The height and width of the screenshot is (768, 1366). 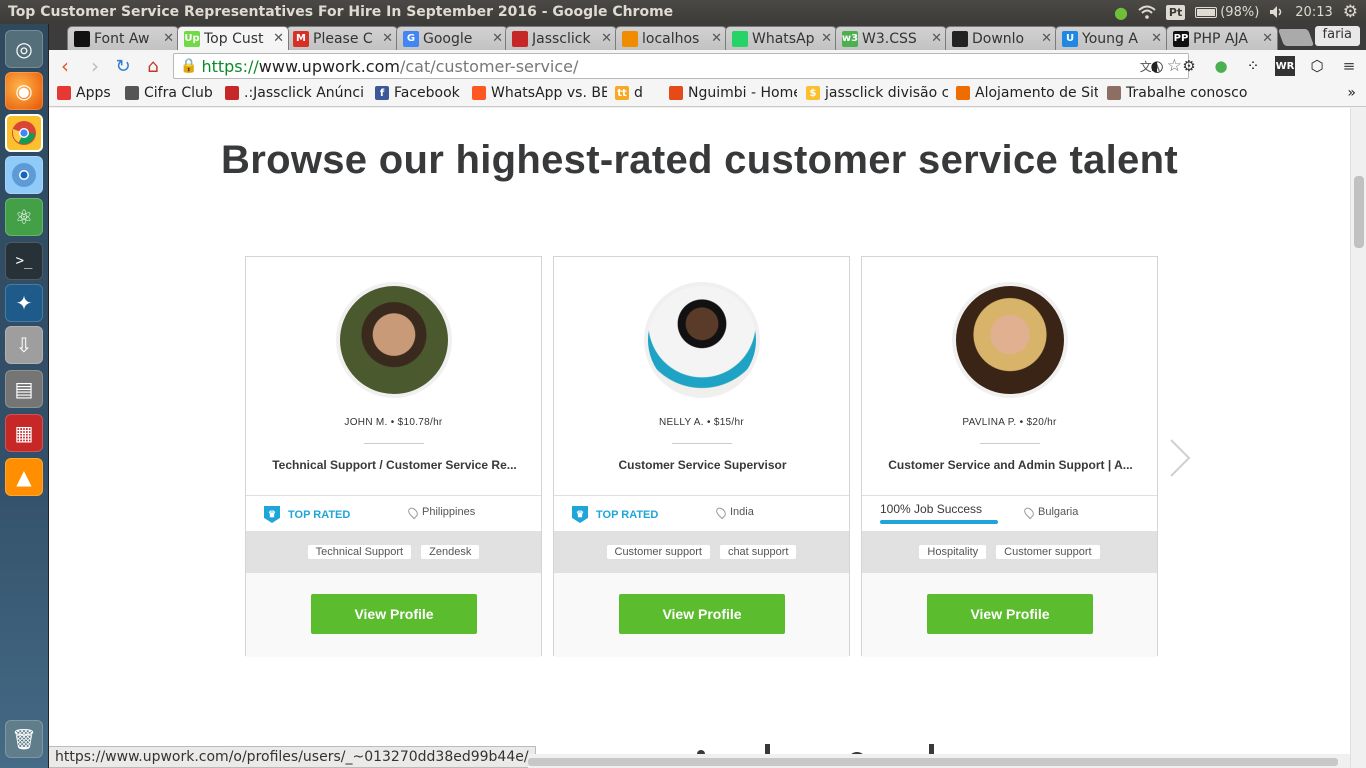 What do you see at coordinates (230, 66) in the screenshot?
I see `url-scheme: https://` at bounding box center [230, 66].